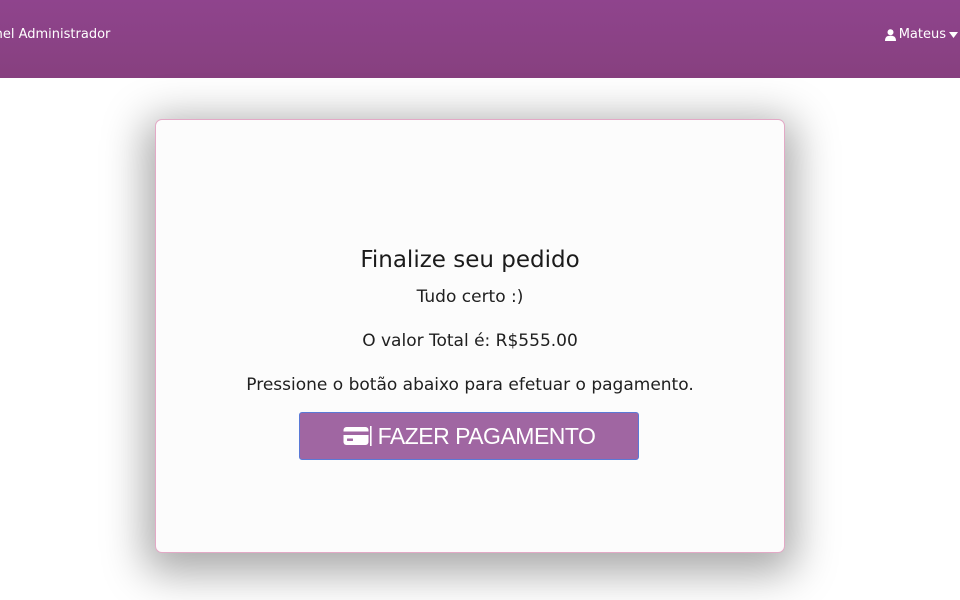 The image size is (960, 600). Describe the element at coordinates (357, 436) in the screenshot. I see `credit-card-icon` at that location.